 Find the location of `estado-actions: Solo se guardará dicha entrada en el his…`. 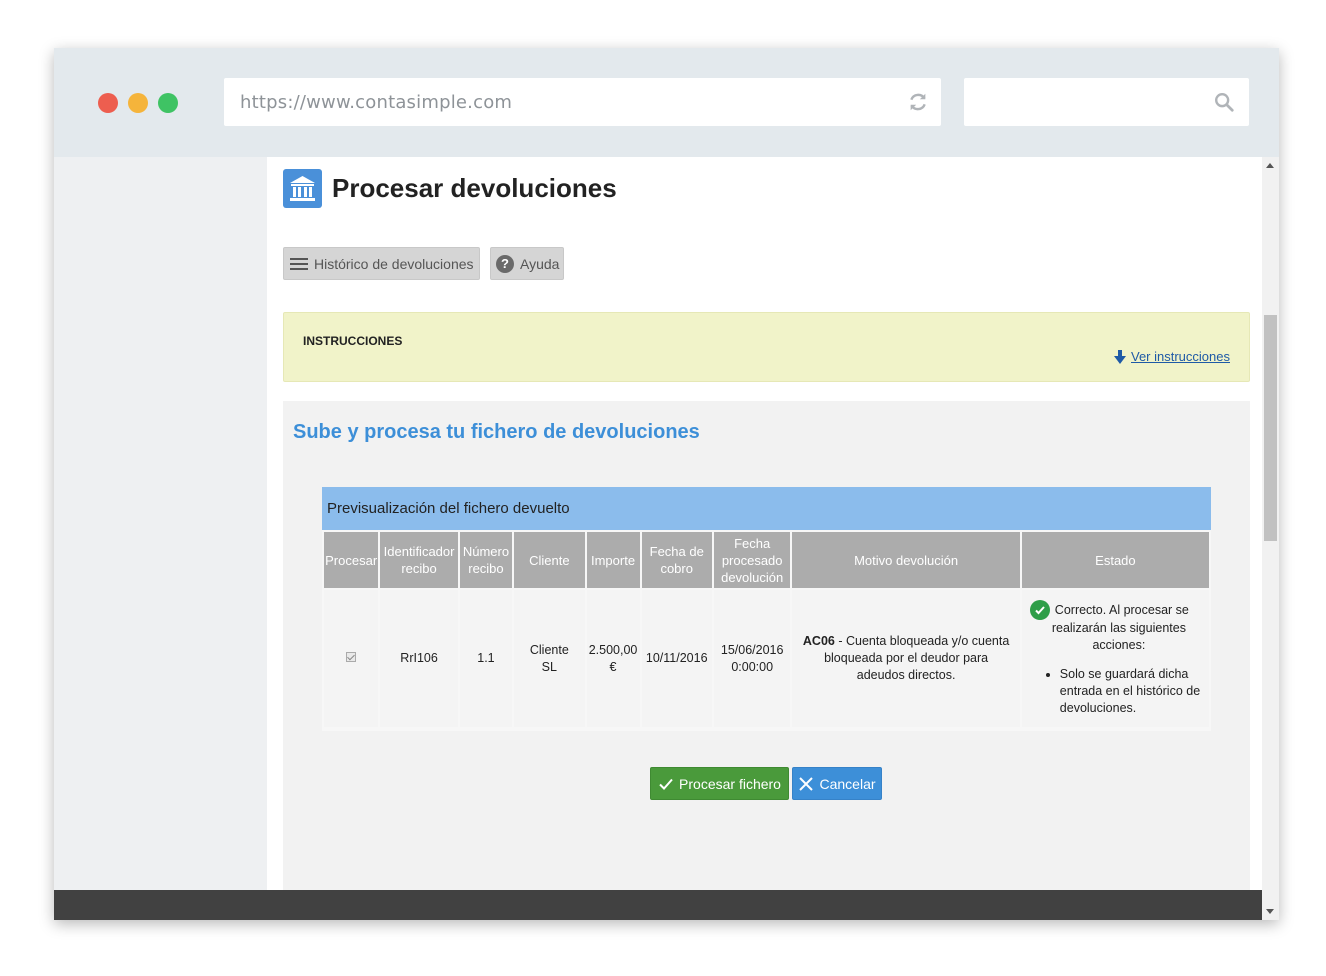

estado-actions: Solo se guardará dicha entrada en el his… is located at coordinates (1130, 691).